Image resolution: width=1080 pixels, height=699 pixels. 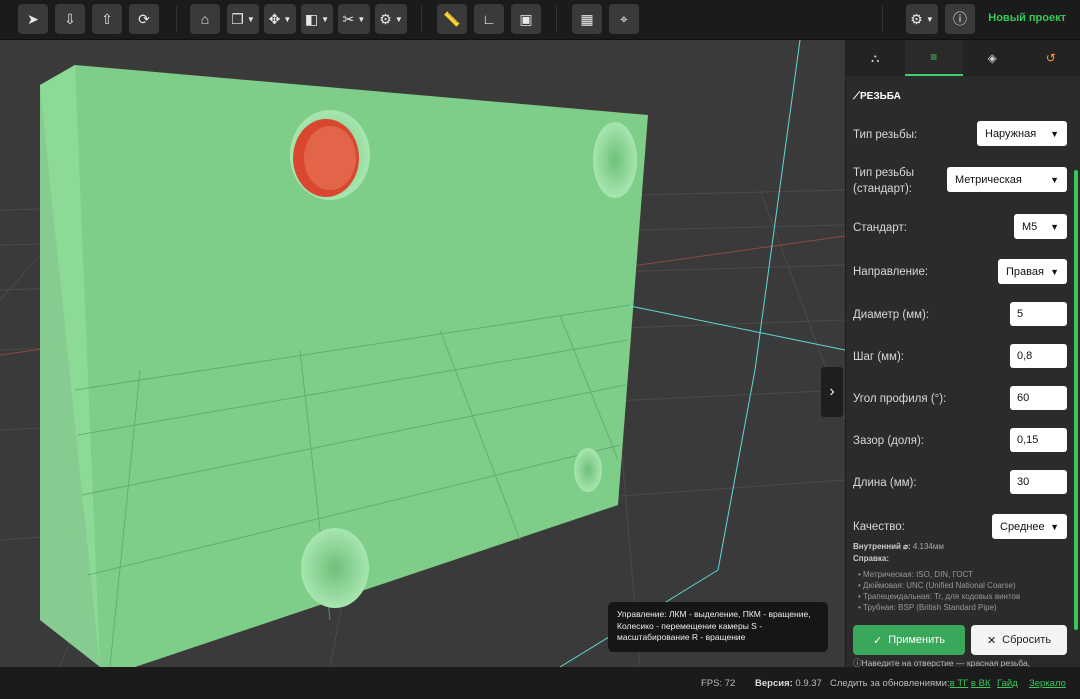 I want to click on export-icon: ⇧, so click(x=107, y=18).